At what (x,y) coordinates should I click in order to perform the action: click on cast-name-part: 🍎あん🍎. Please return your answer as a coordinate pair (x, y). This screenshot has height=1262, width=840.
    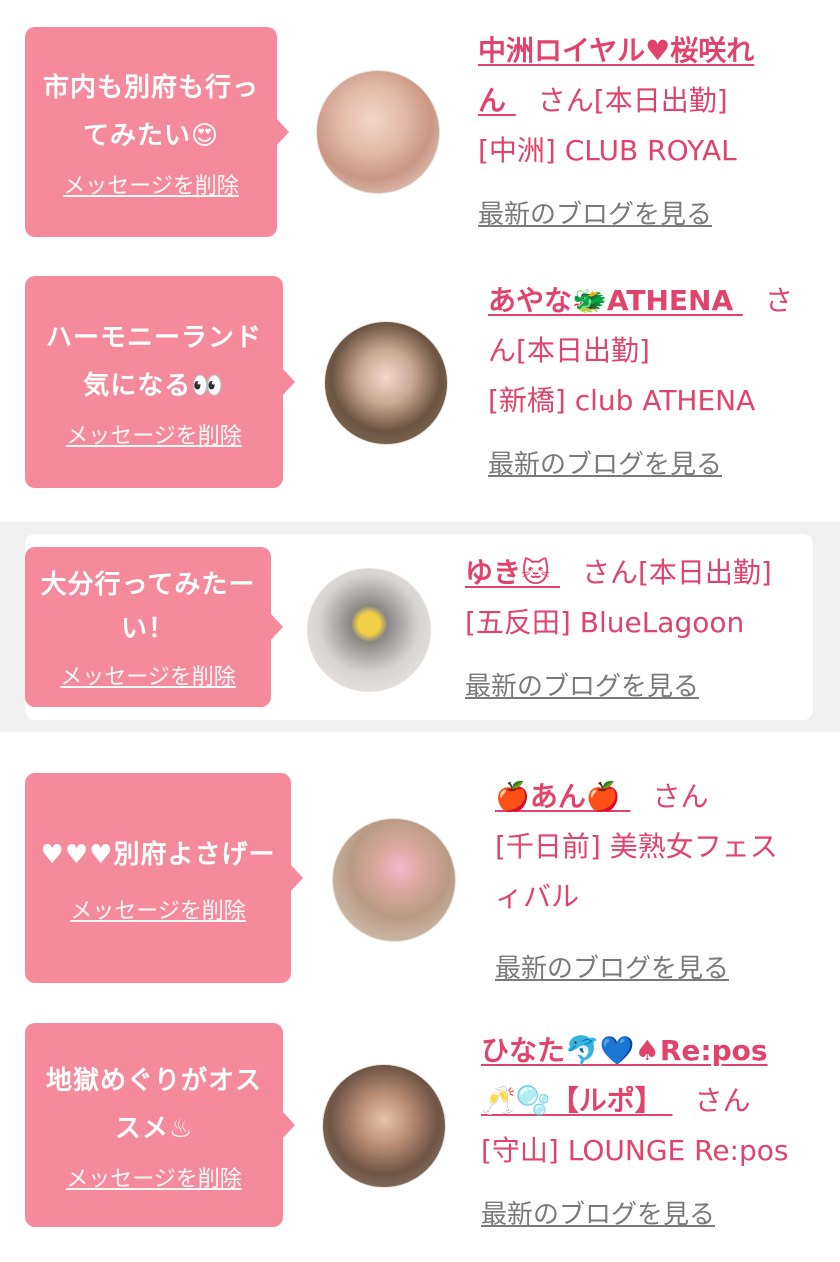
    Looking at the image, I should click on (558, 796).